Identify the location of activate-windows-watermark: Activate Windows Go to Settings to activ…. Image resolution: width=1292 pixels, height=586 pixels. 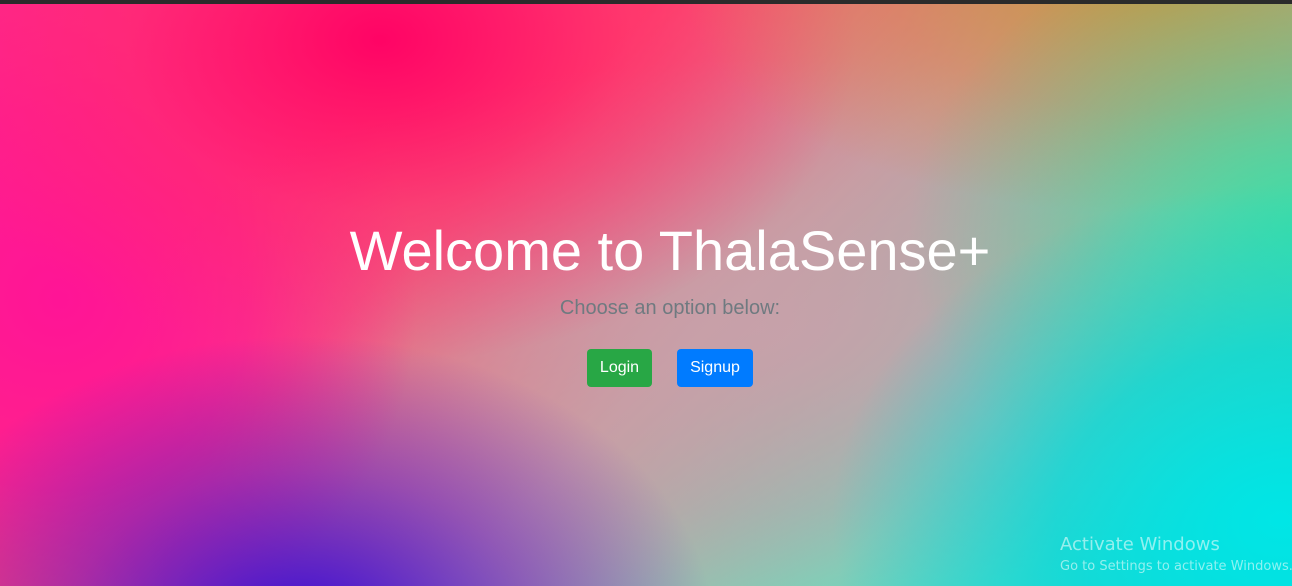
(1176, 555).